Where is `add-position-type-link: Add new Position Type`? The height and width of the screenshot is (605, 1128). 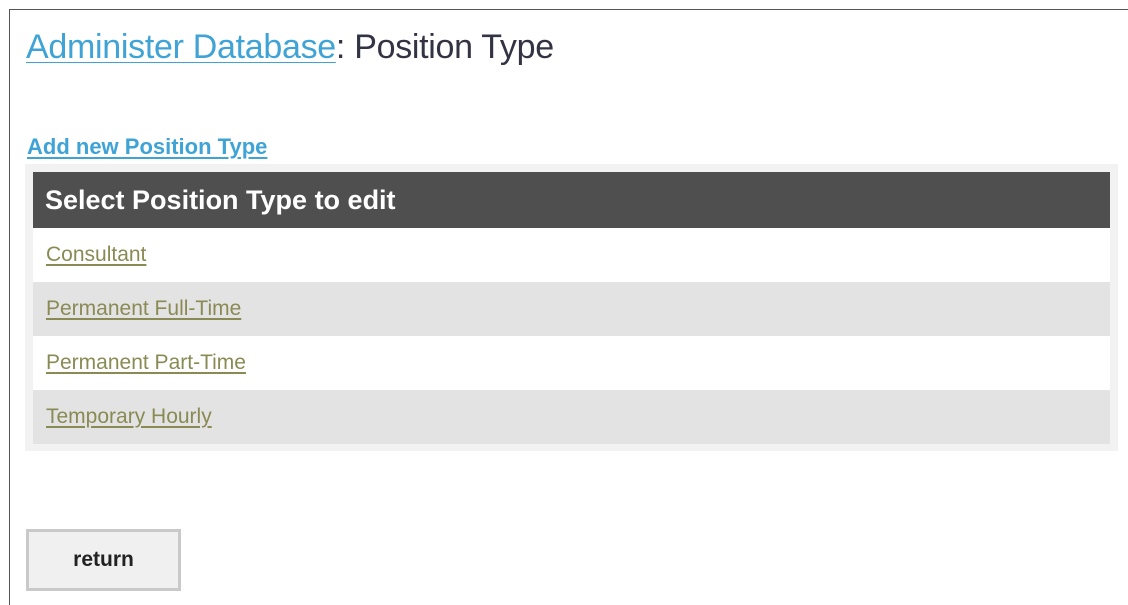
add-position-type-link: Add new Position Type is located at coordinates (147, 147).